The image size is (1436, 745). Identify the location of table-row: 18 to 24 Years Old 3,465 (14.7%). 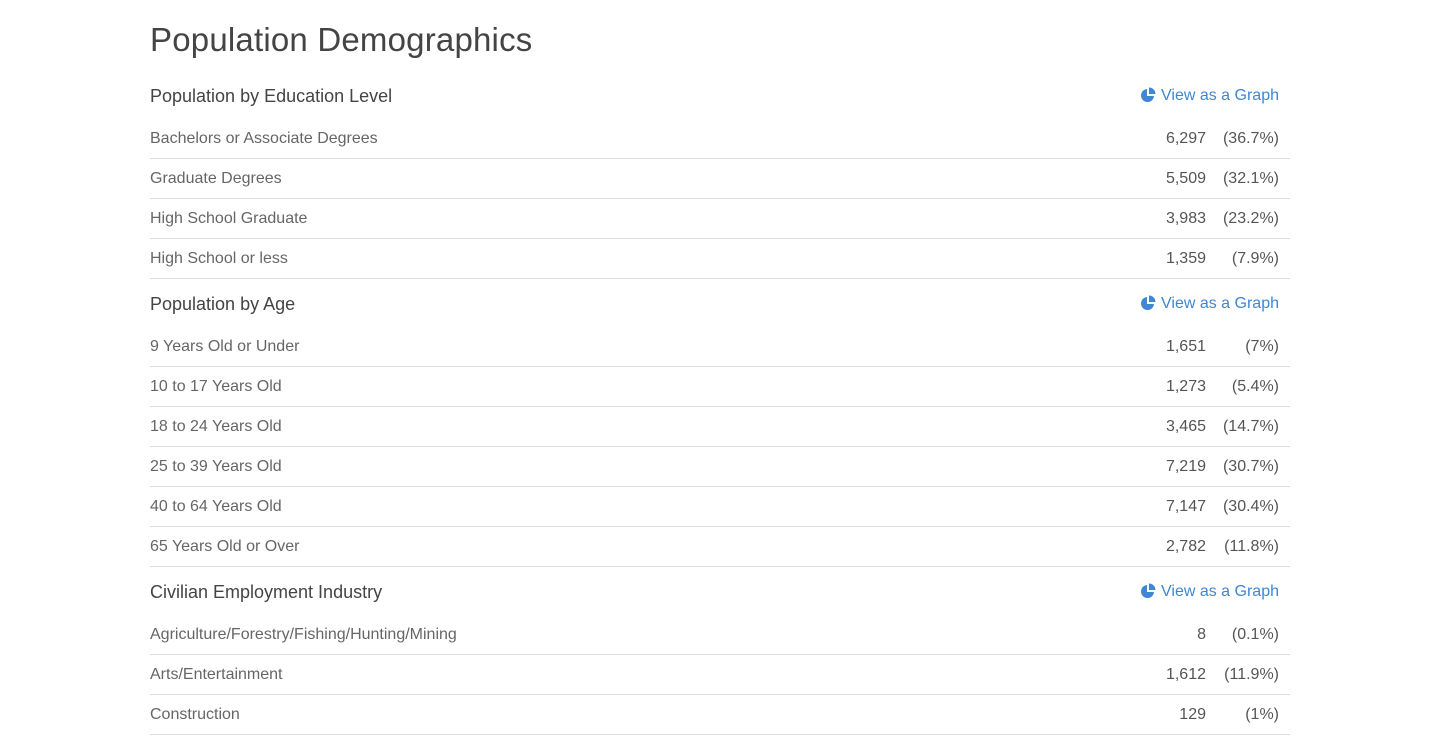
(720, 427).